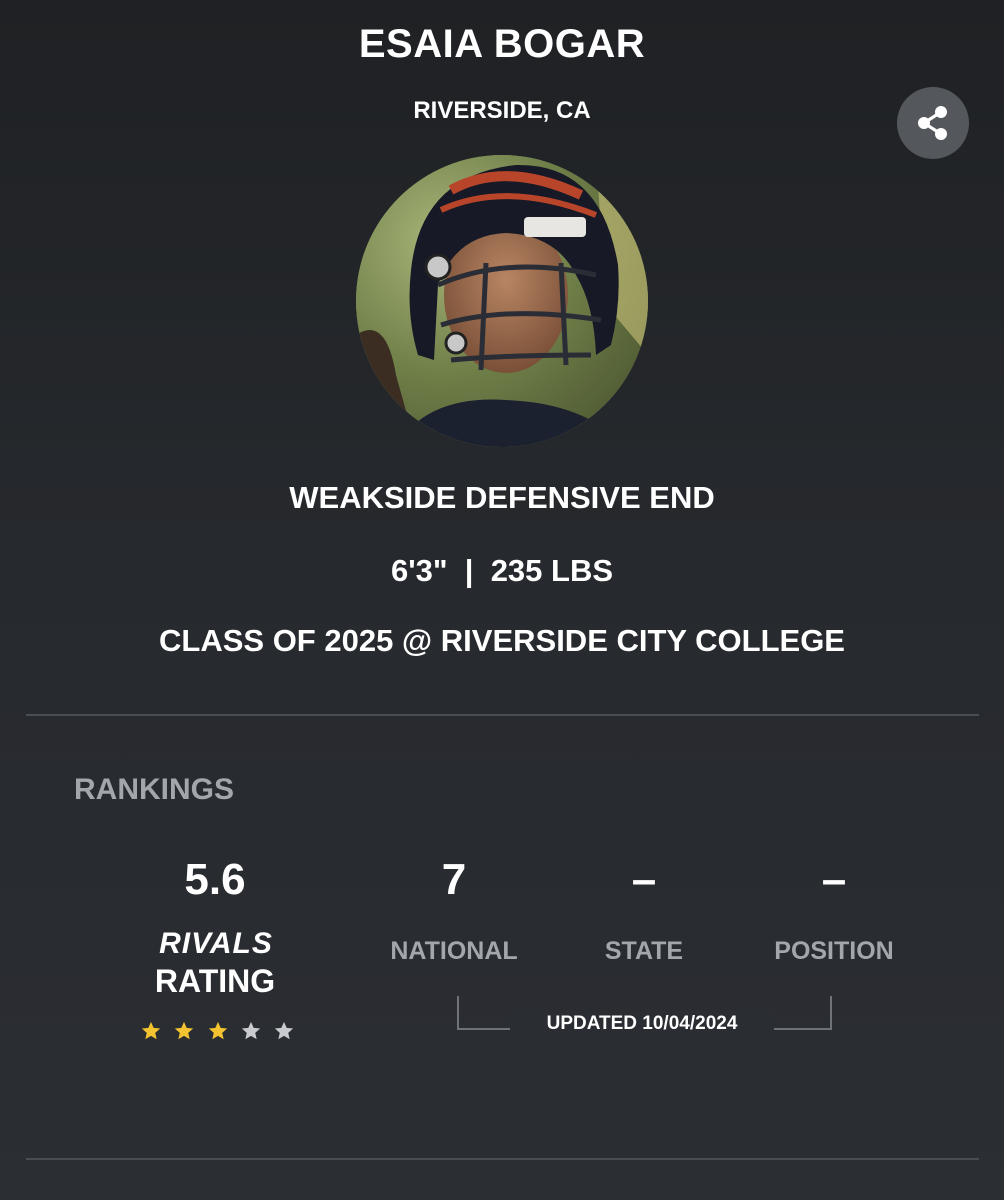 The image size is (1004, 1200). I want to click on rivals-logo-text: RIVALS, so click(216, 942).